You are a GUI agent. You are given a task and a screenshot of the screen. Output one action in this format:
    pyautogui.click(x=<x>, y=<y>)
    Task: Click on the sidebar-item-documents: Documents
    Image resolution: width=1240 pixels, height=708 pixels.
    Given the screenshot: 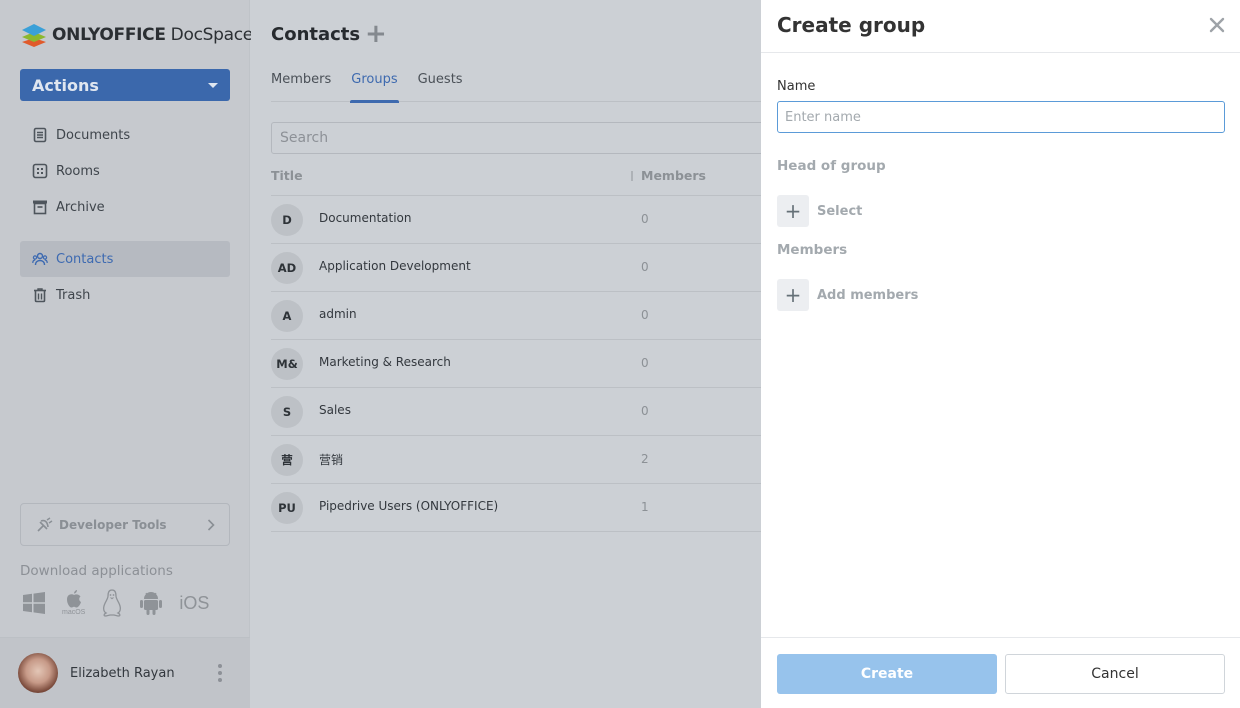 What is the action you would take?
    pyautogui.click(x=125, y=135)
    